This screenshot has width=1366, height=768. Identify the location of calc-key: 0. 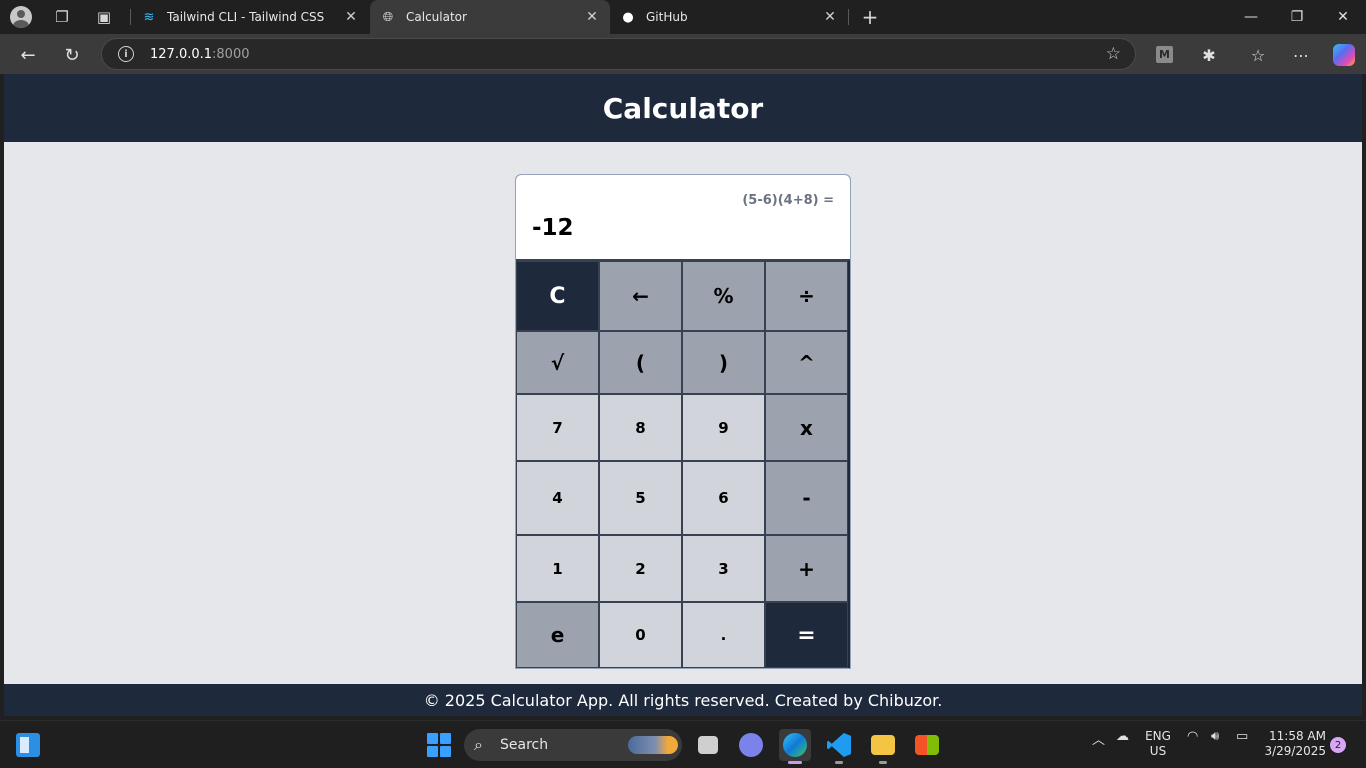
(640, 635).